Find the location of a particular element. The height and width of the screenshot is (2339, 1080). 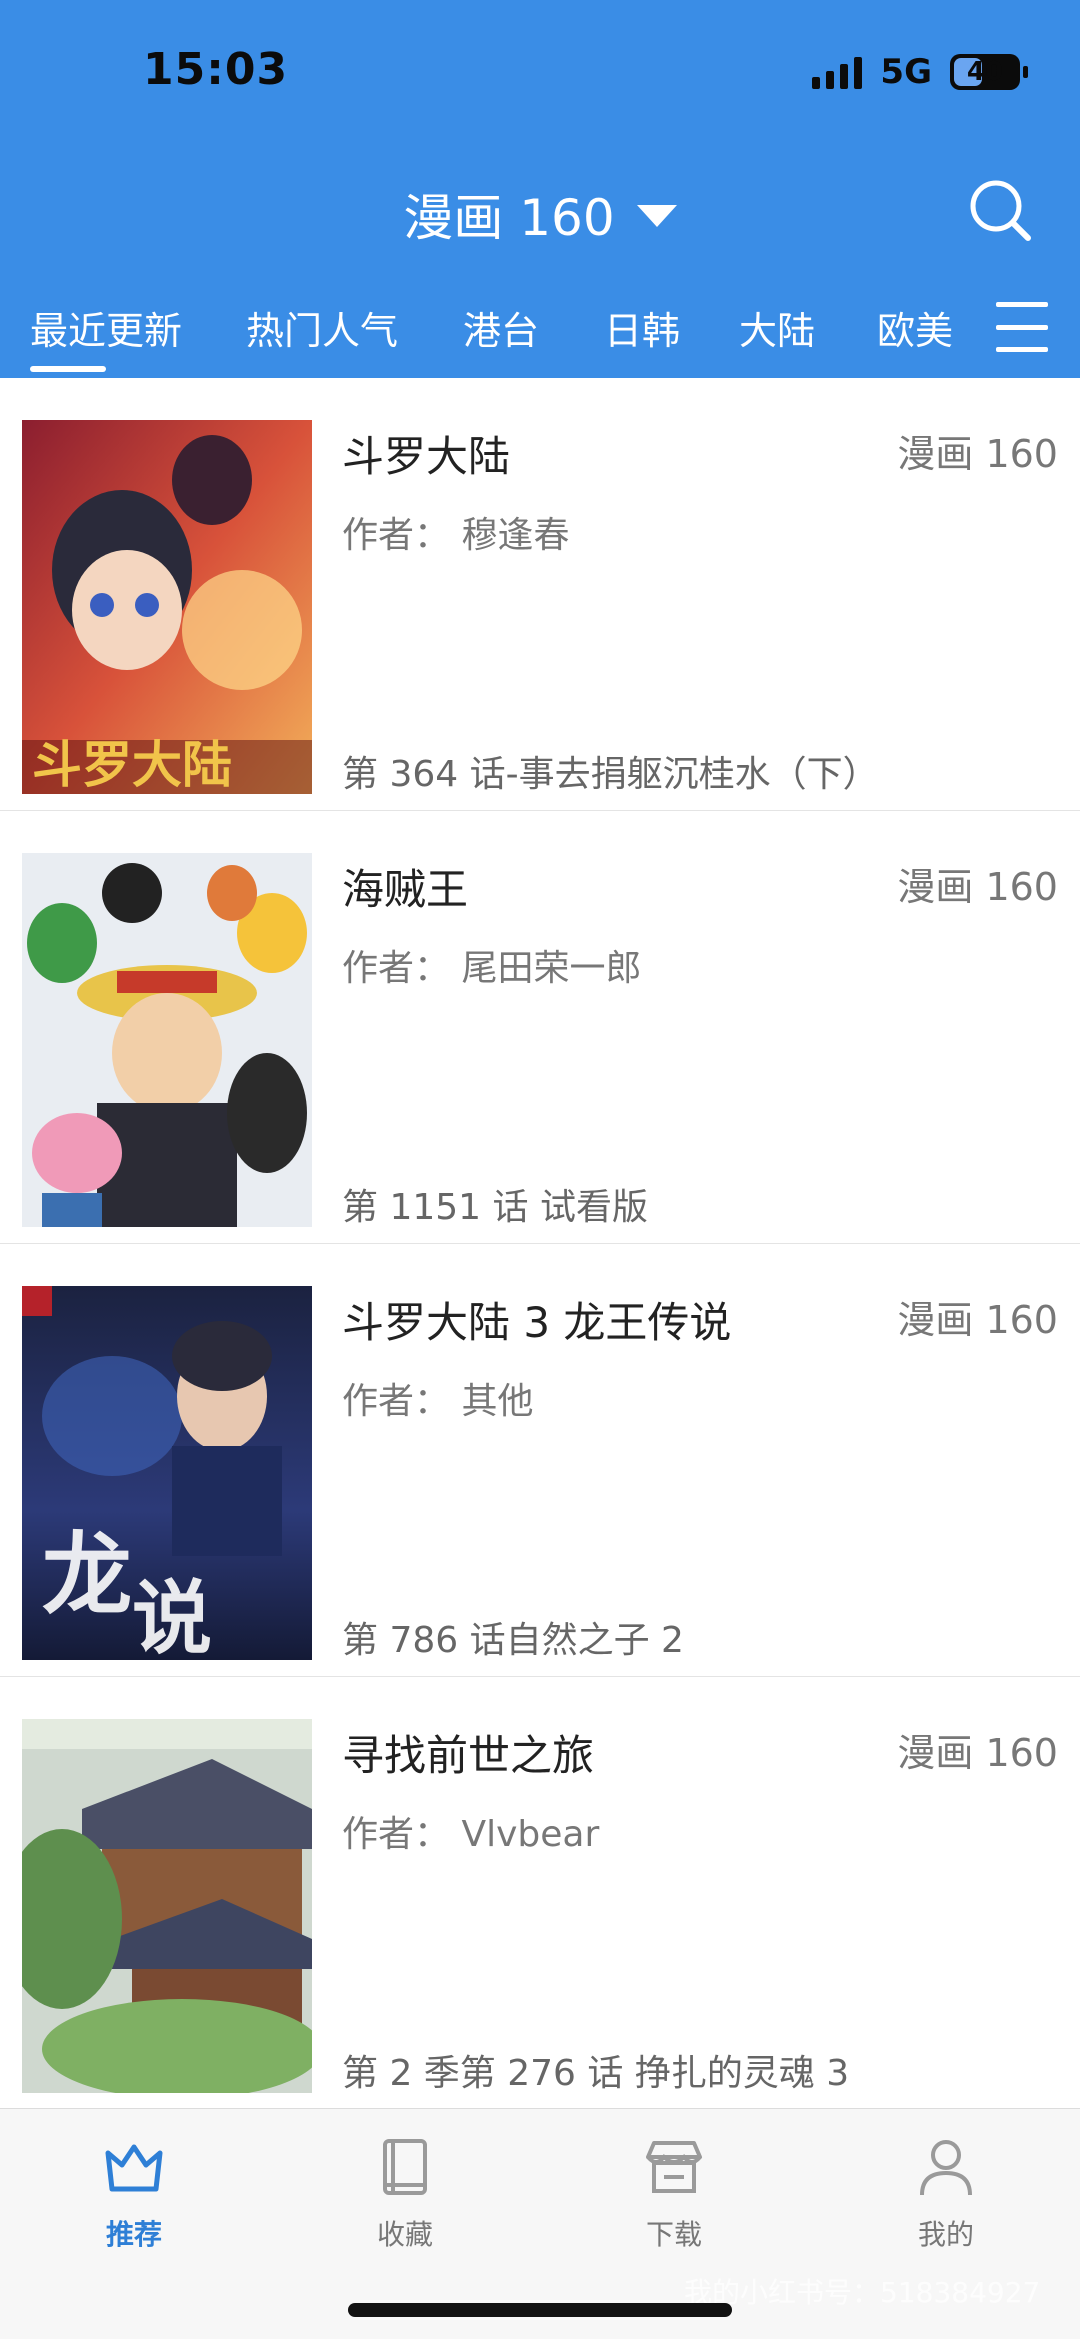

tab-favorites: 收藏 is located at coordinates (405, 2192).